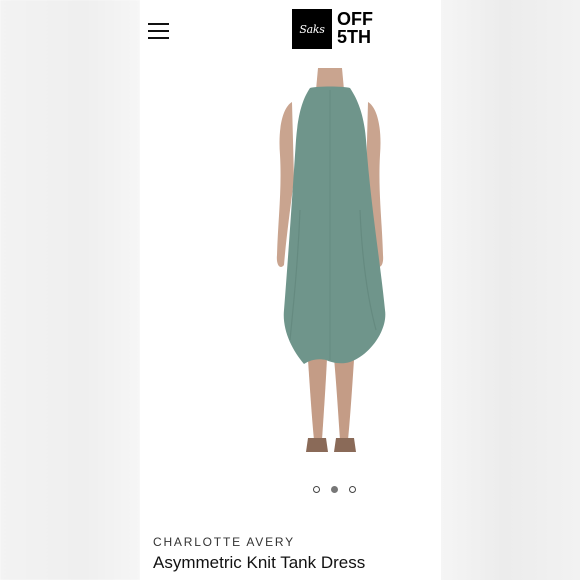 The height and width of the screenshot is (580, 580). I want to click on saks-off-5th-logo: Saks OFF 5TH, so click(337, 29).